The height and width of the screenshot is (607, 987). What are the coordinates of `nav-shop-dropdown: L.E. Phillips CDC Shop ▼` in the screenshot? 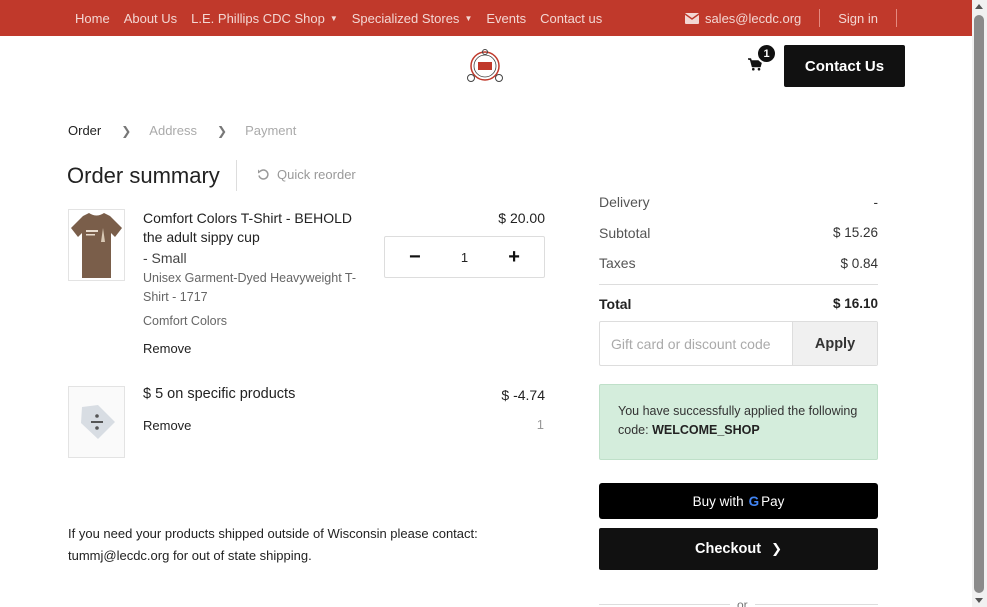 It's located at (264, 18).